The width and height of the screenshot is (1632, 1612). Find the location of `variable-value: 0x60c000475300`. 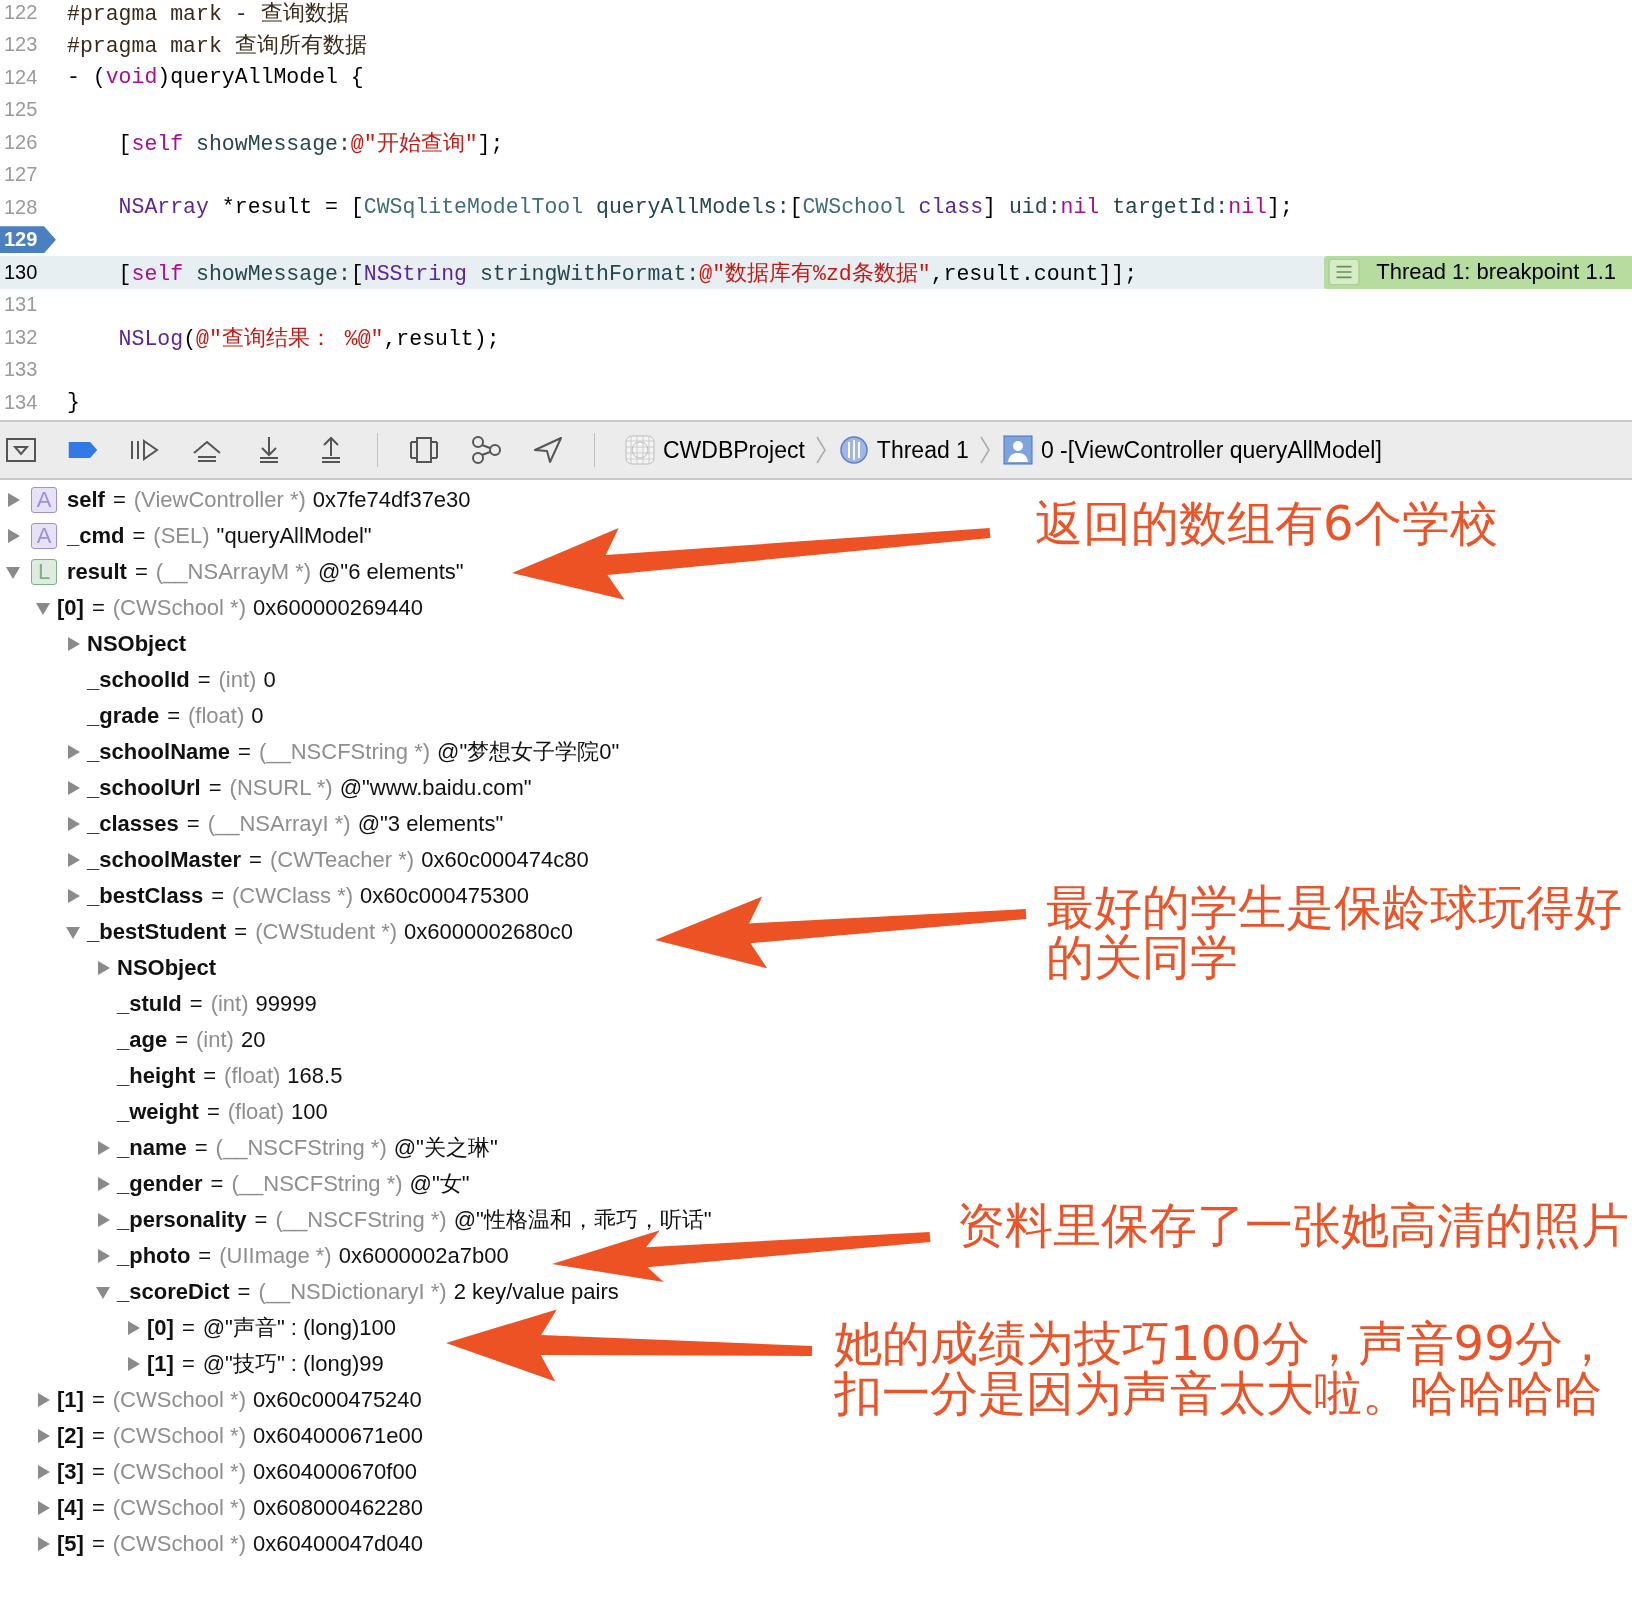

variable-value: 0x60c000475300 is located at coordinates (444, 896).